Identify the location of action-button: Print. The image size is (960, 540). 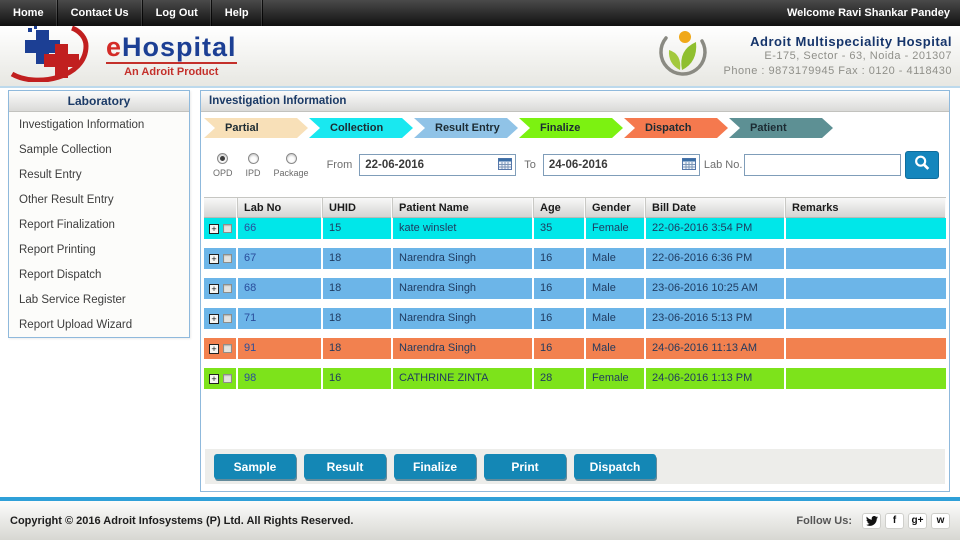
(525, 466).